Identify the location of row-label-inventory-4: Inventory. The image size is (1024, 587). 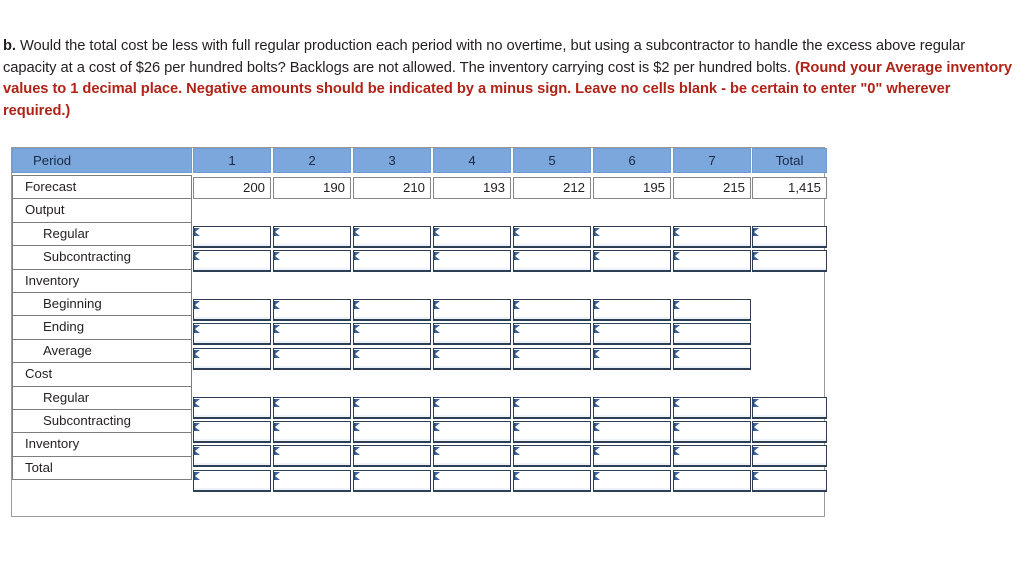
(102, 280).